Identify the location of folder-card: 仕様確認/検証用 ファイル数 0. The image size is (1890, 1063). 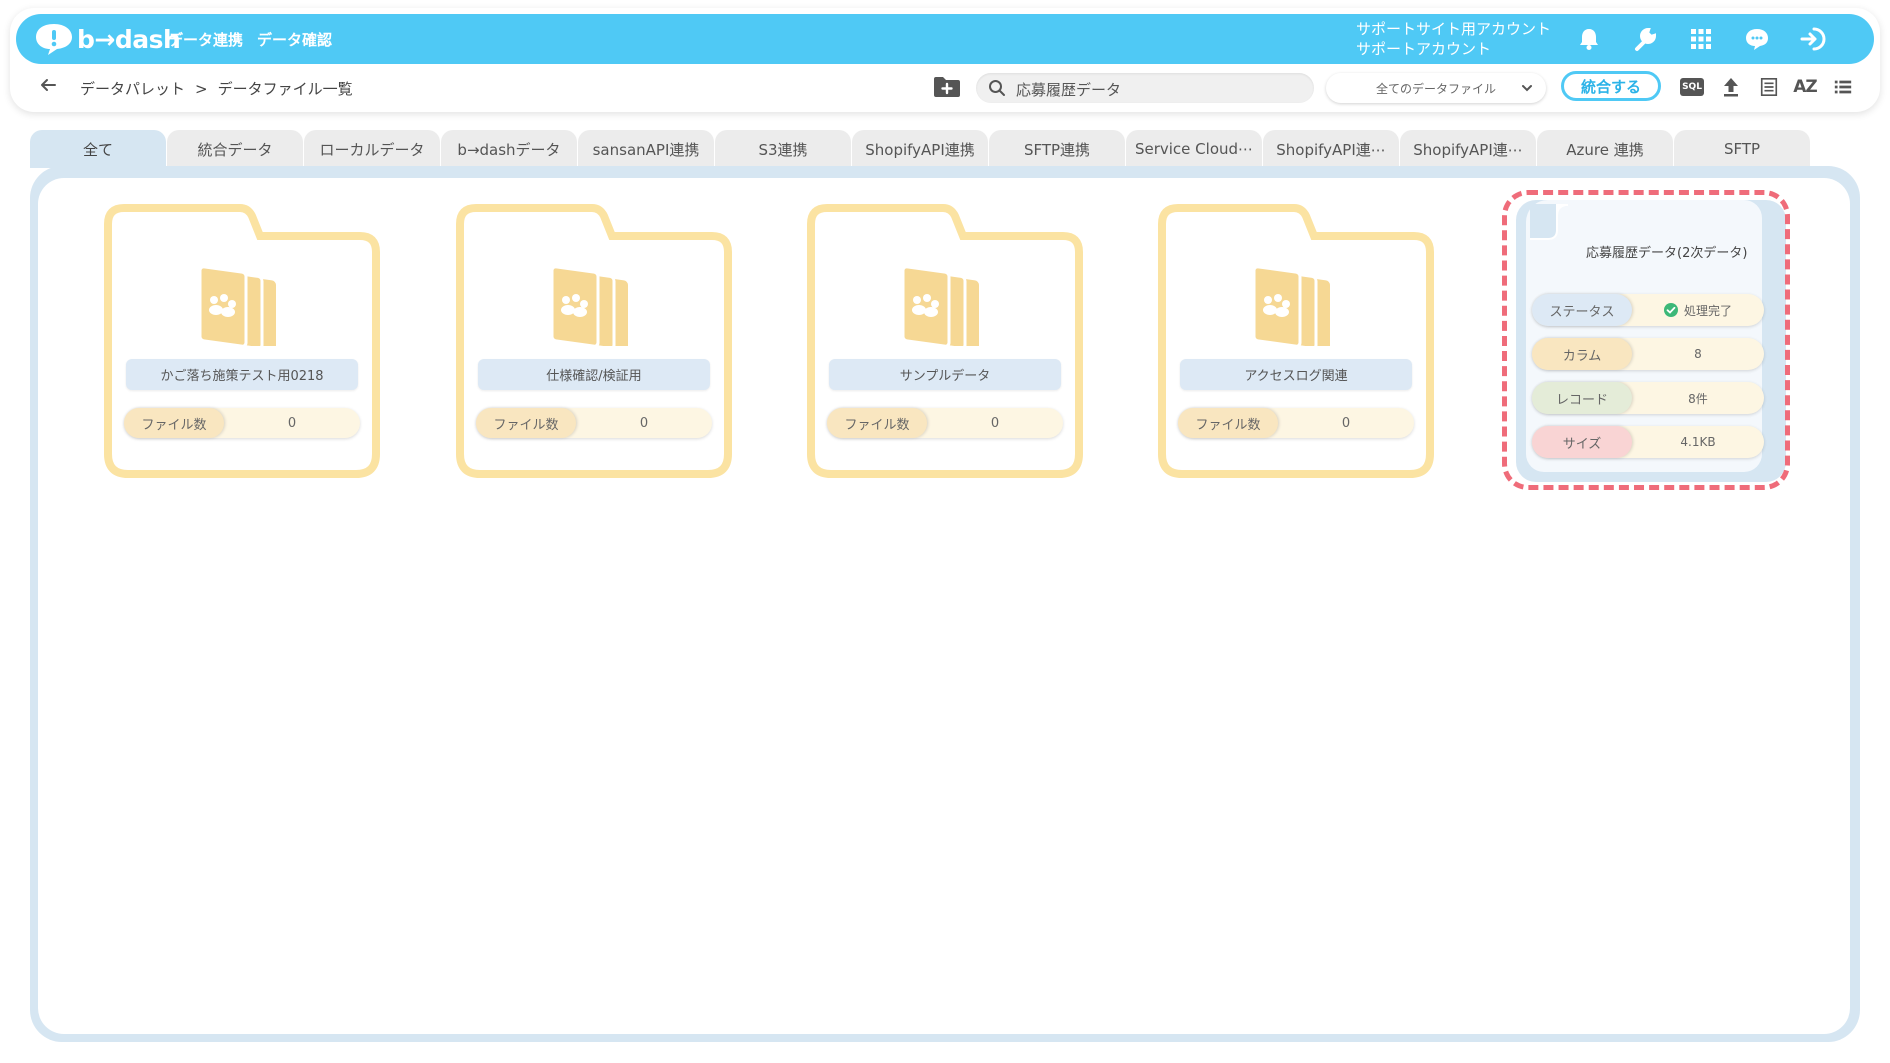
(594, 341).